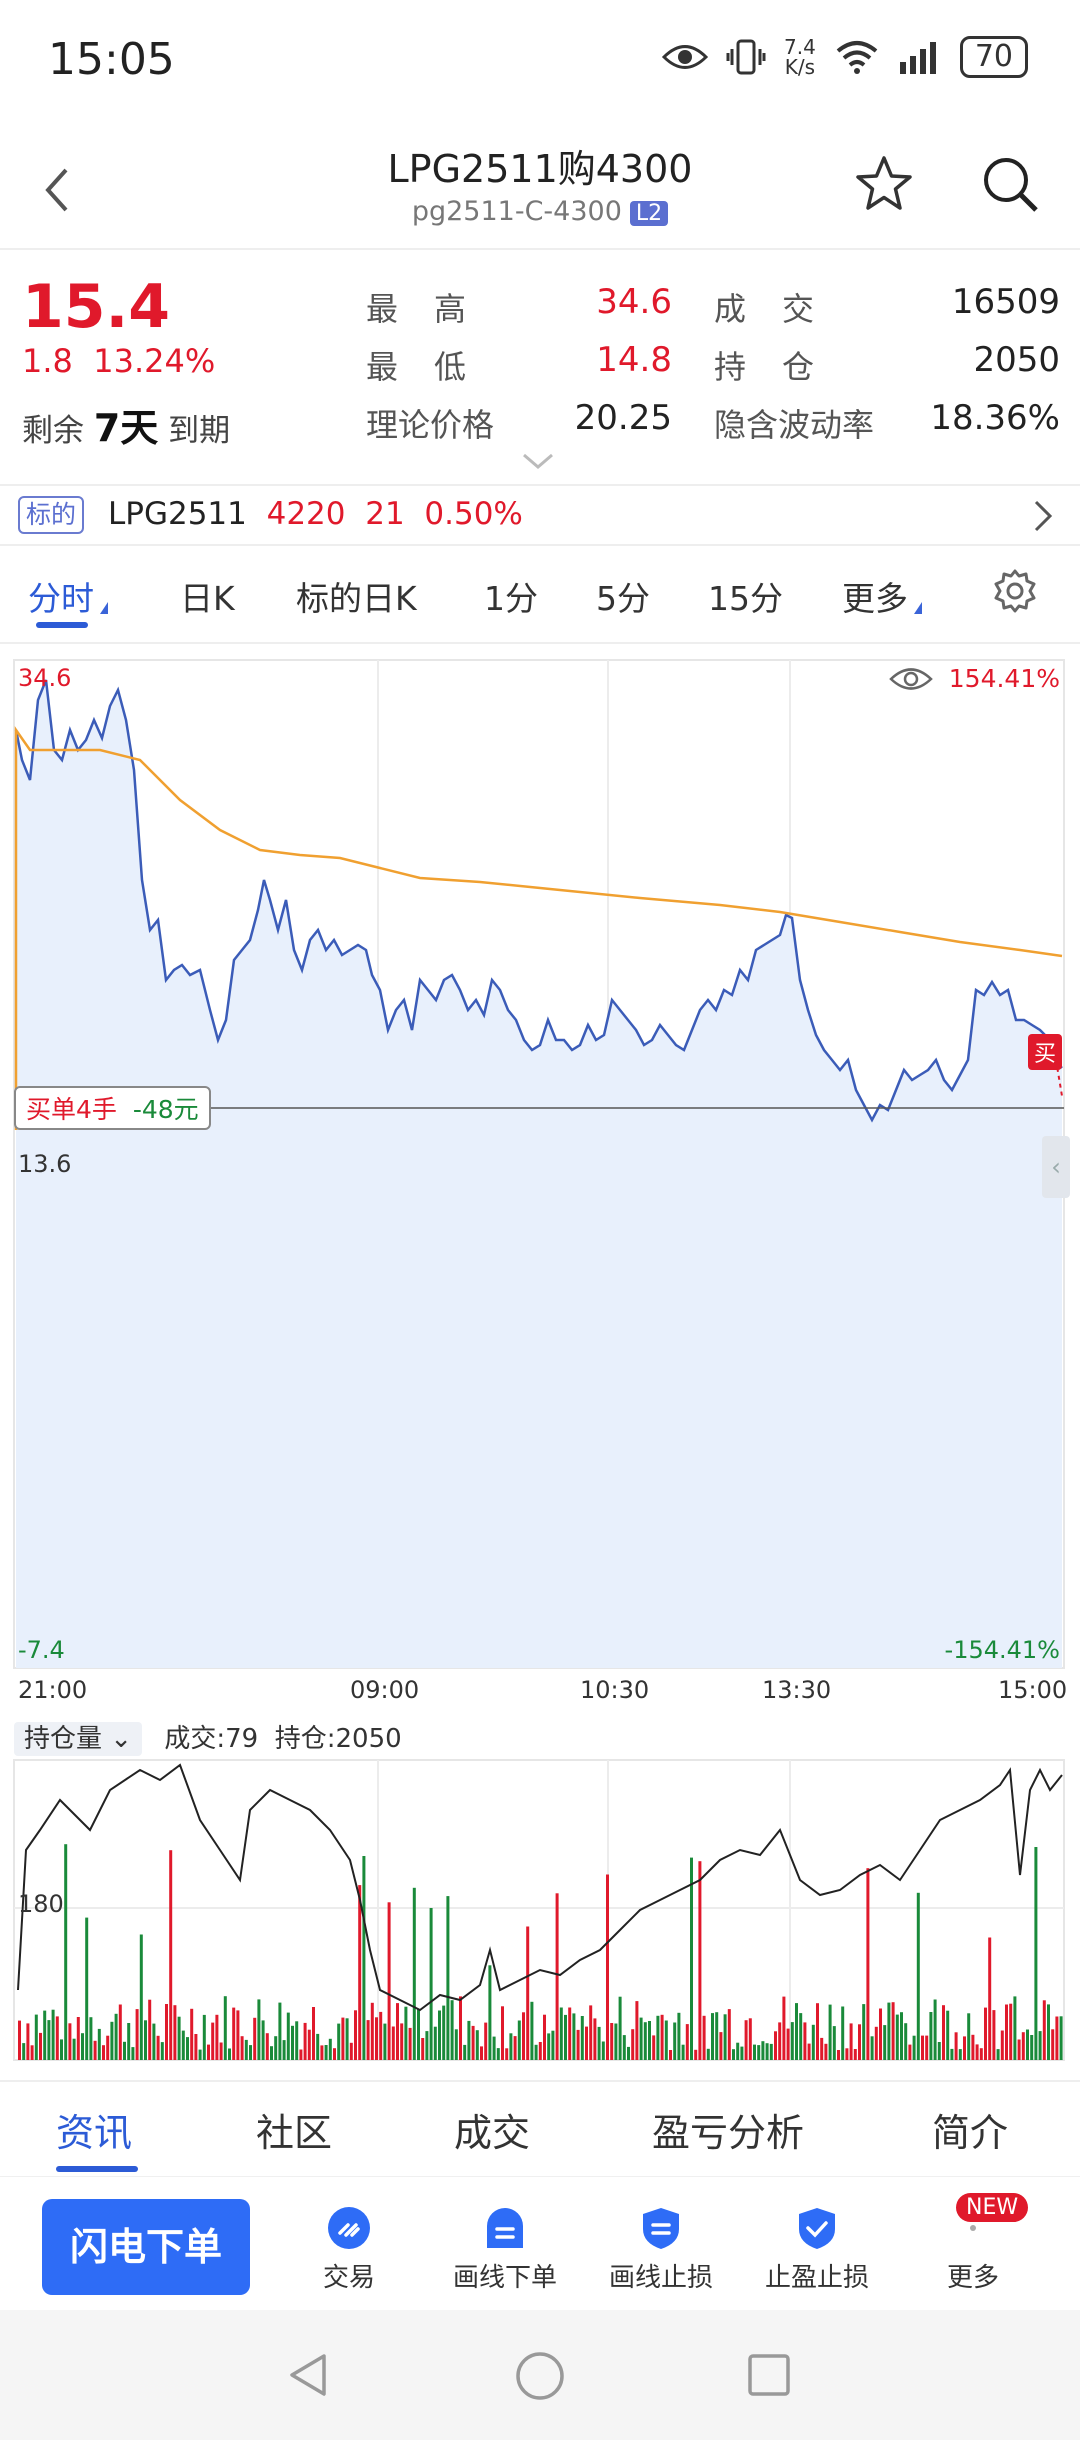  What do you see at coordinates (385, 1690) in the screenshot?
I see `x-tick: 09:00` at bounding box center [385, 1690].